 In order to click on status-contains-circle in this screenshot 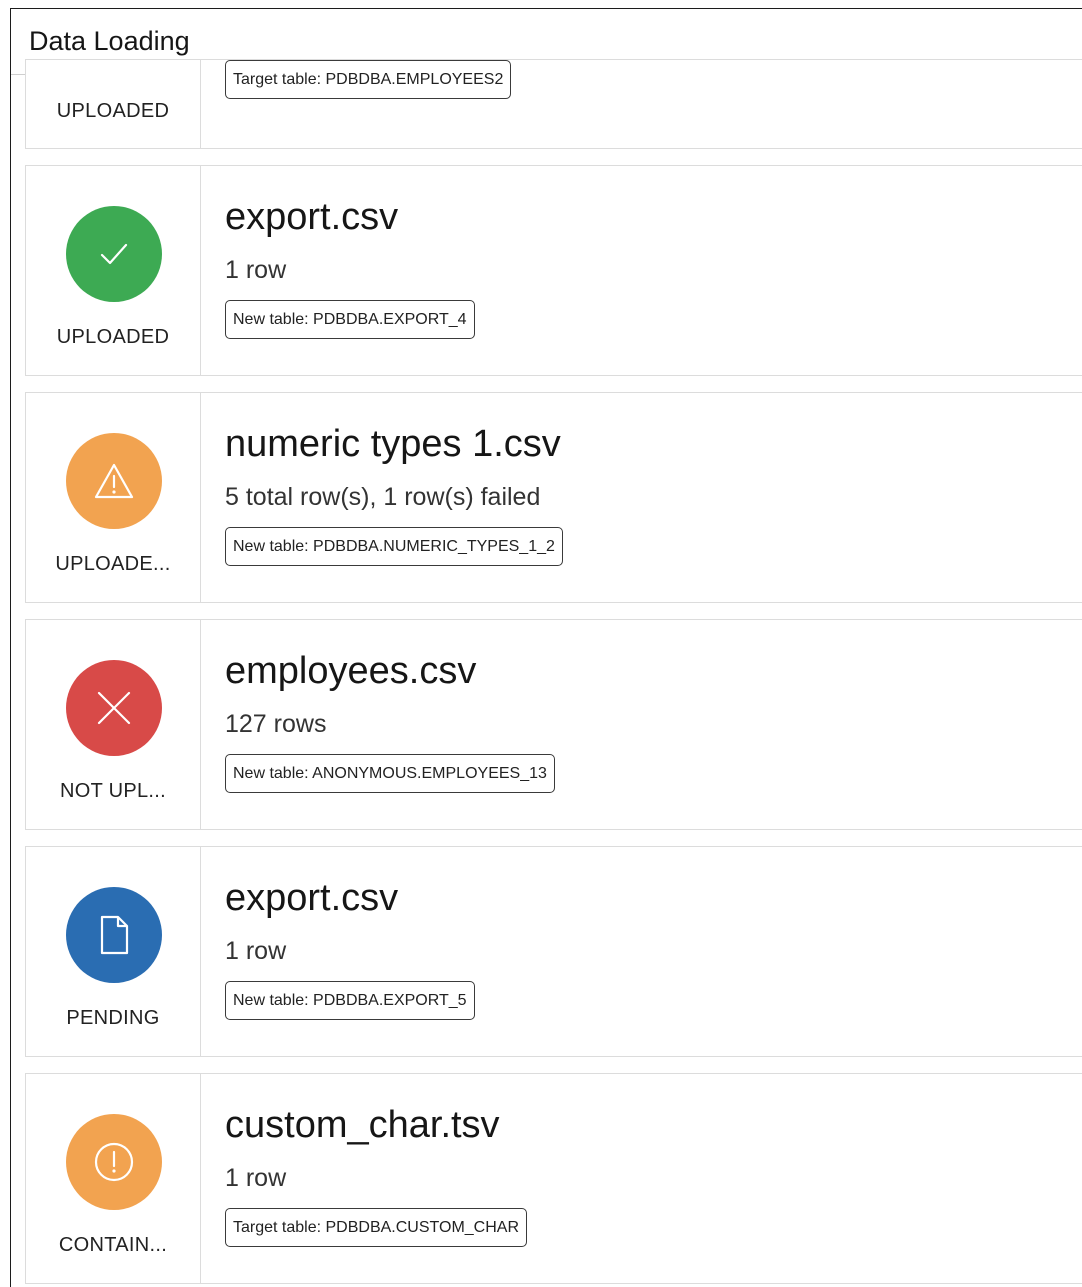, I will do `click(114, 1162)`.